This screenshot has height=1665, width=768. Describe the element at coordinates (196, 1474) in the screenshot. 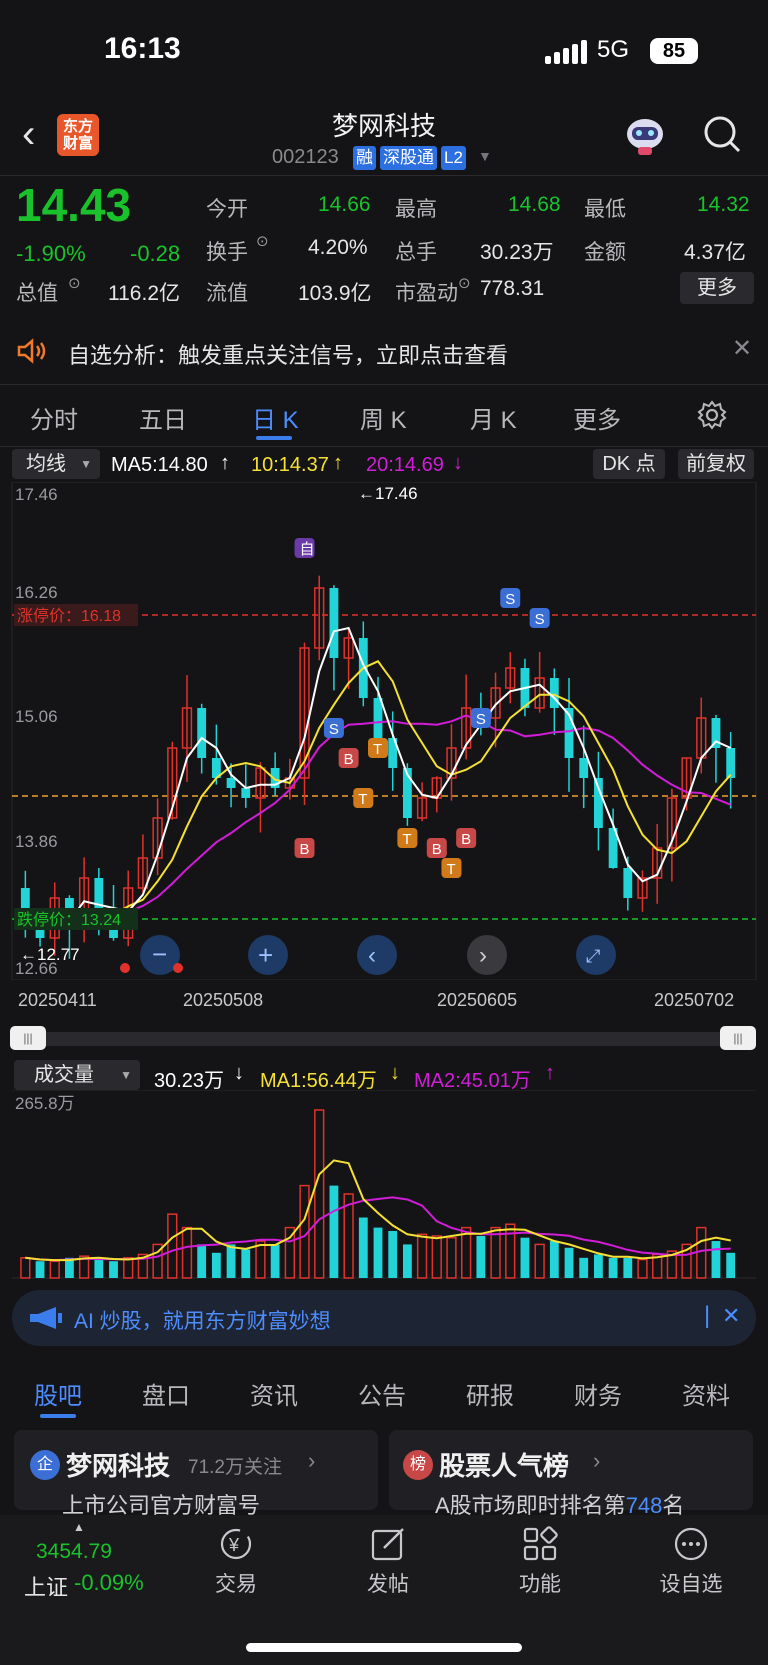

I see `company-card: 企 梦网科技 71.2万关注 › 上市公司官方财富号` at that location.